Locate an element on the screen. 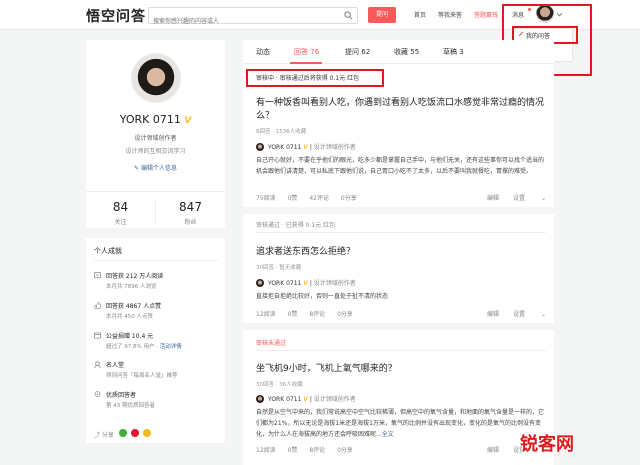 The height and width of the screenshot is (465, 640). share-icons is located at coordinates (135, 433).